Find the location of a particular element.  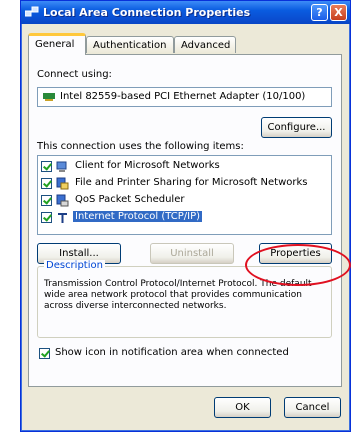

list-item: Internet Protocol (TCP/IP) is located at coordinates (184, 217).